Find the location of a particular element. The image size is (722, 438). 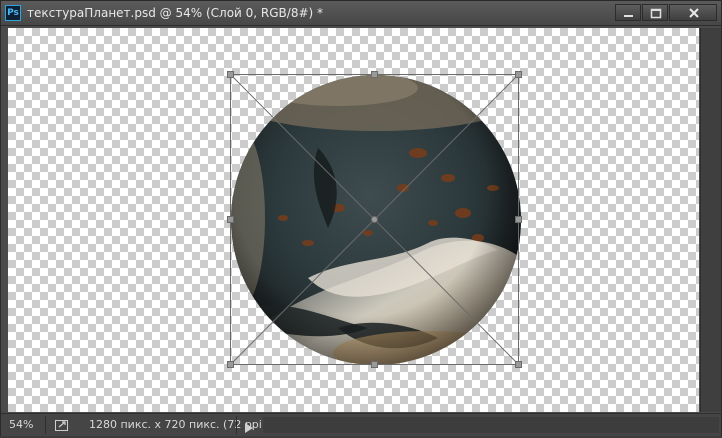

zoom-level: 54% is located at coordinates (21, 424).